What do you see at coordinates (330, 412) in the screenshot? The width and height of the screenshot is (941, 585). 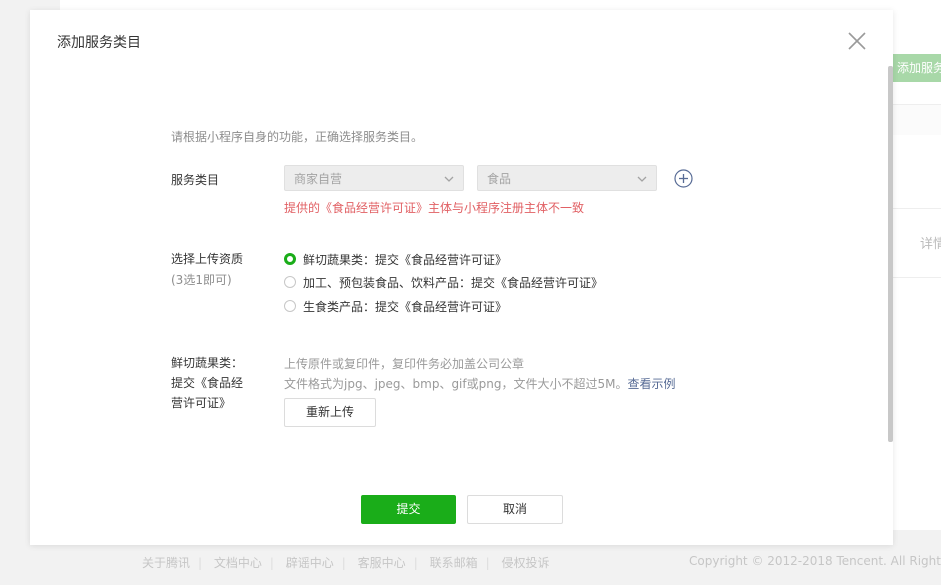 I see `reupload-button: 重新上传` at bounding box center [330, 412].